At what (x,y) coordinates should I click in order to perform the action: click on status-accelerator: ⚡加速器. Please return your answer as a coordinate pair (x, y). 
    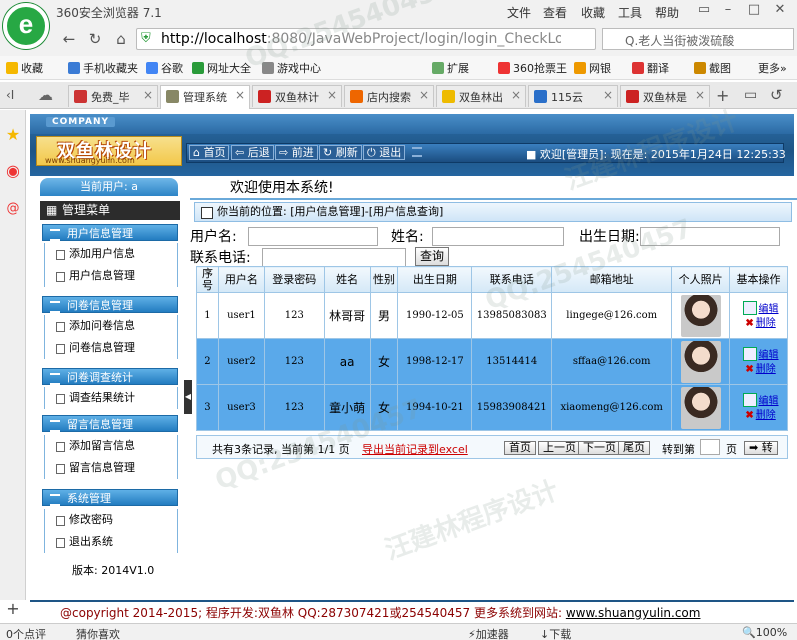
    Looking at the image, I should click on (488, 633).